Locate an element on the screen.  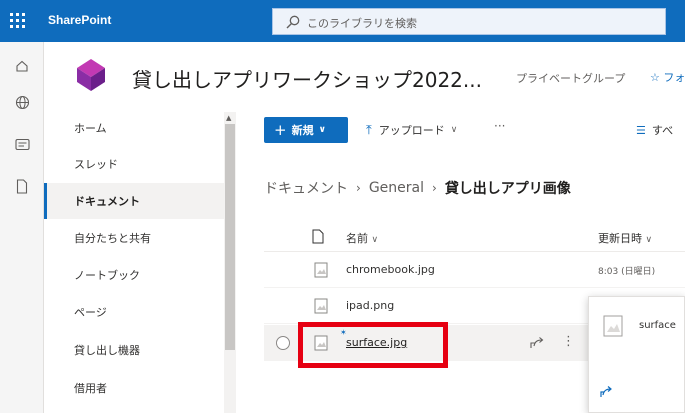
view-lines-icon: ☰ is located at coordinates (641, 130).